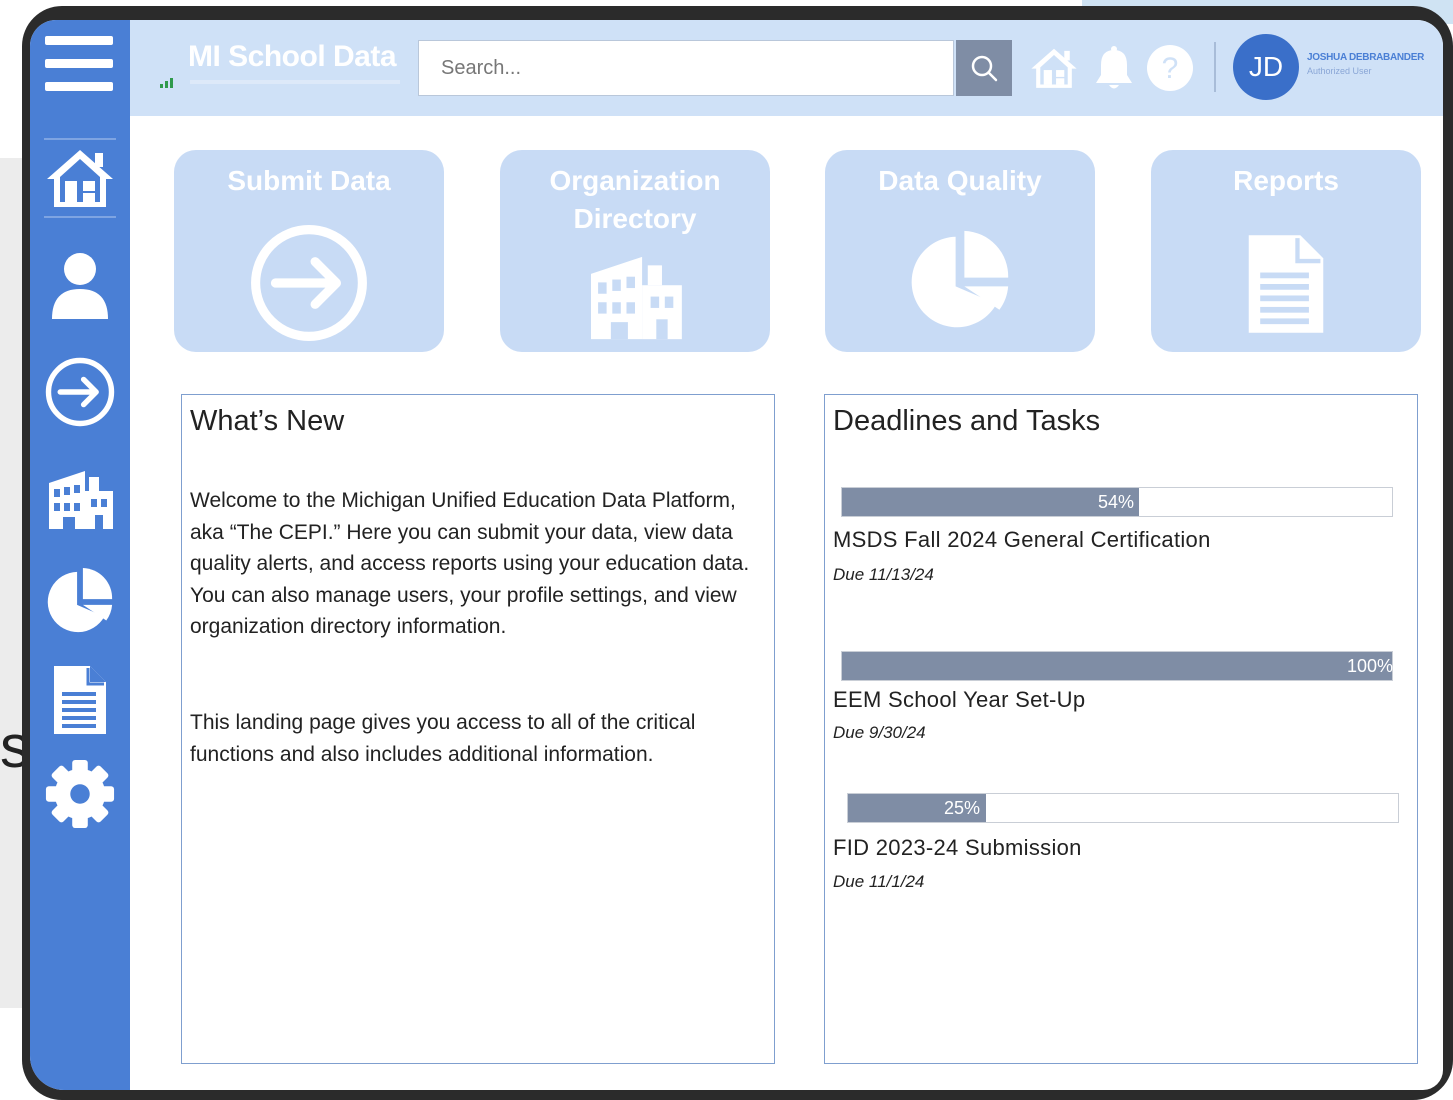 This screenshot has height=1100, width=1453. Describe the element at coordinates (879, 881) in the screenshot. I see `task-due-date: Due 11/1/24` at that location.